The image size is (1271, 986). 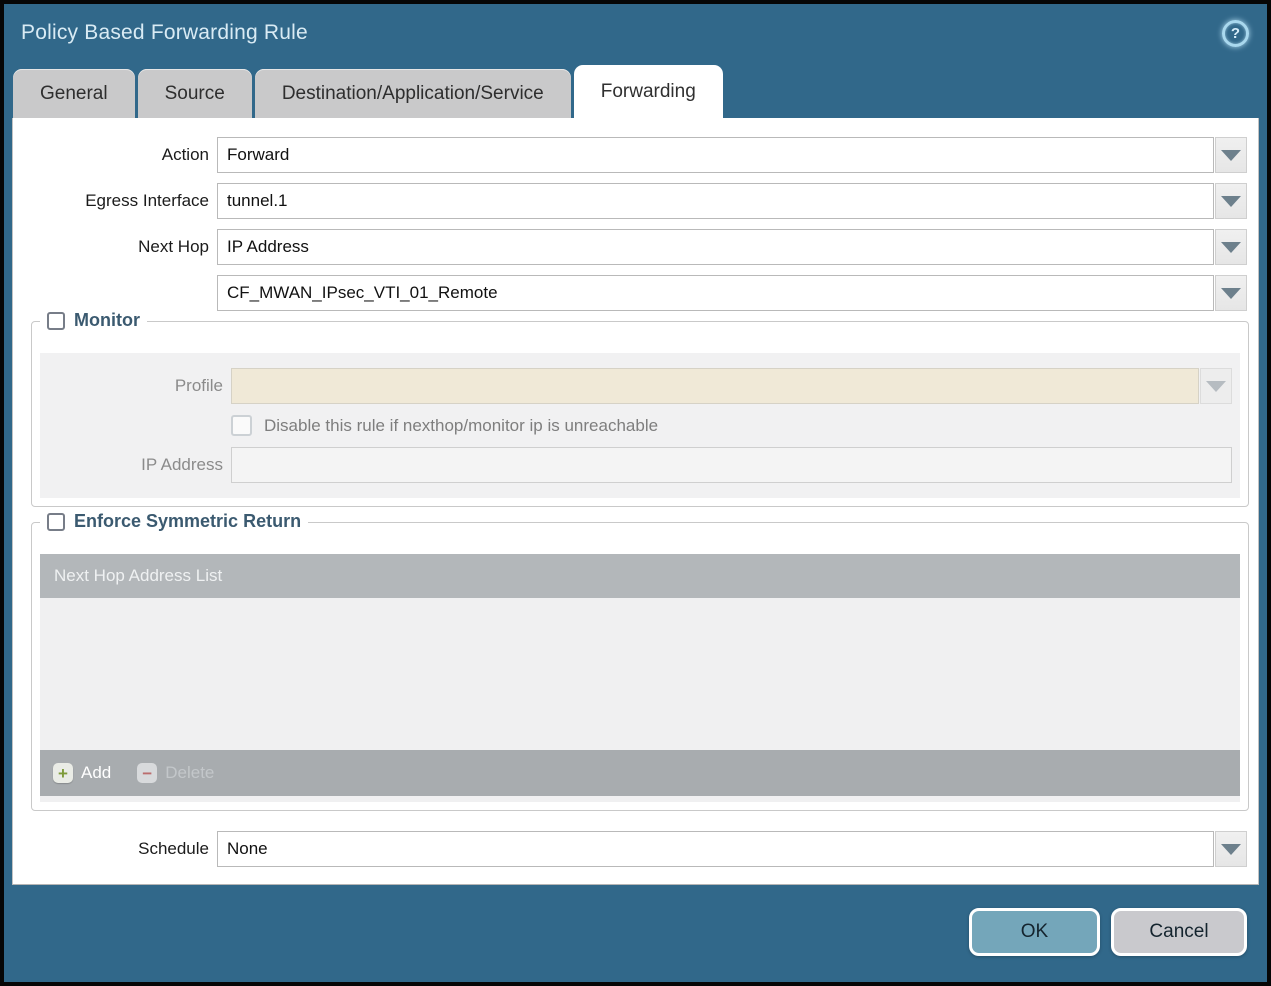 I want to click on tab-source: Source, so click(x=194, y=93).